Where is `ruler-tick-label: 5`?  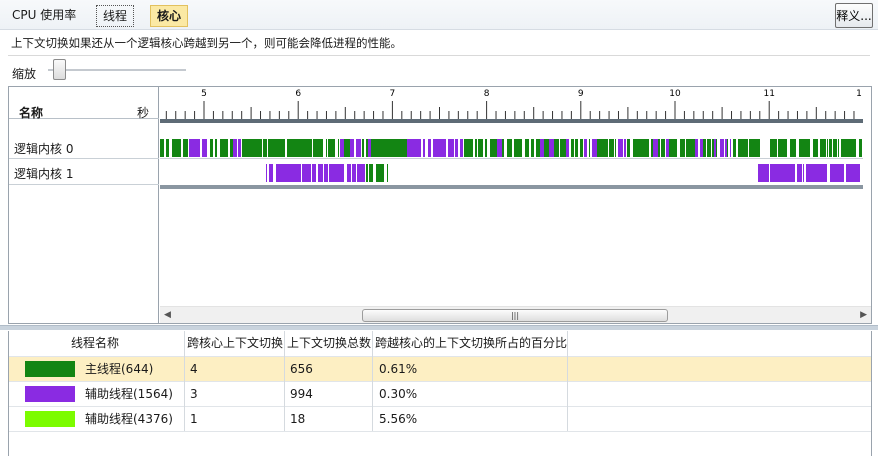 ruler-tick-label: 5 is located at coordinates (204, 94).